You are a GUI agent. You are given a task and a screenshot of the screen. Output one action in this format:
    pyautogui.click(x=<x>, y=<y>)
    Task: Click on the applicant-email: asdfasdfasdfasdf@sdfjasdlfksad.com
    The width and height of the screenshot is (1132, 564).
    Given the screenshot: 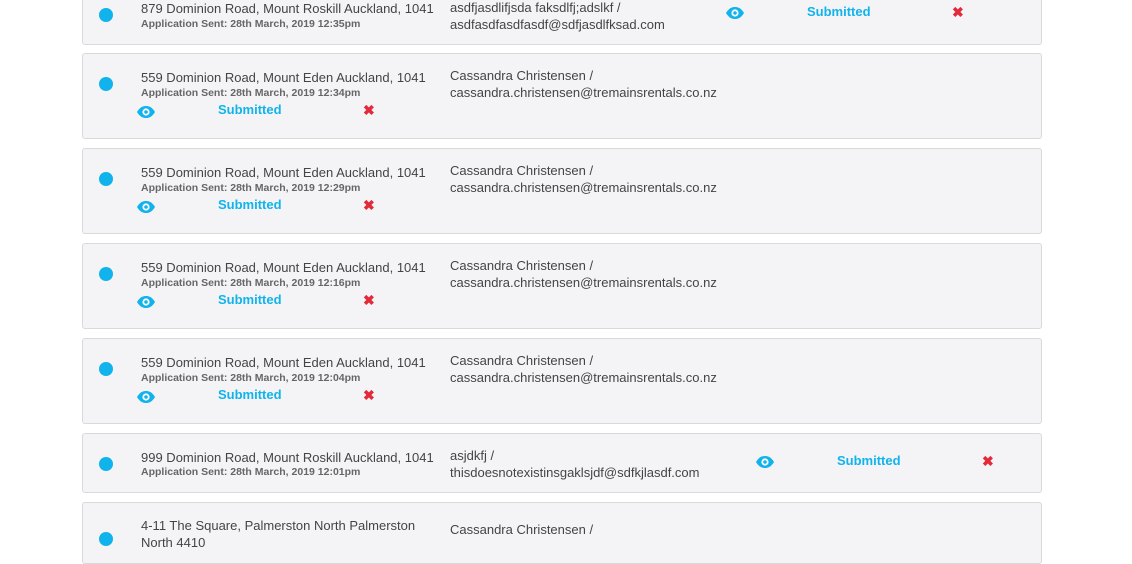 What is the action you would take?
    pyautogui.click(x=557, y=24)
    